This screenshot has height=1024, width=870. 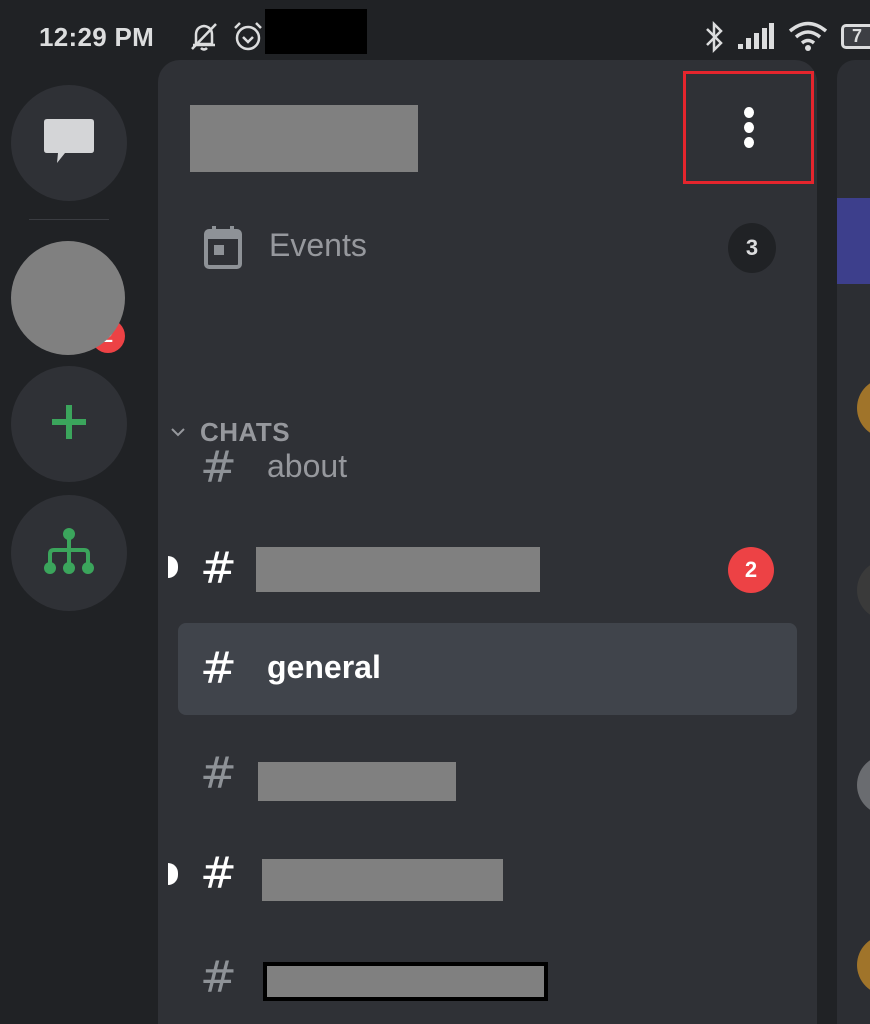 I want to click on events-label: Events, so click(x=318, y=245).